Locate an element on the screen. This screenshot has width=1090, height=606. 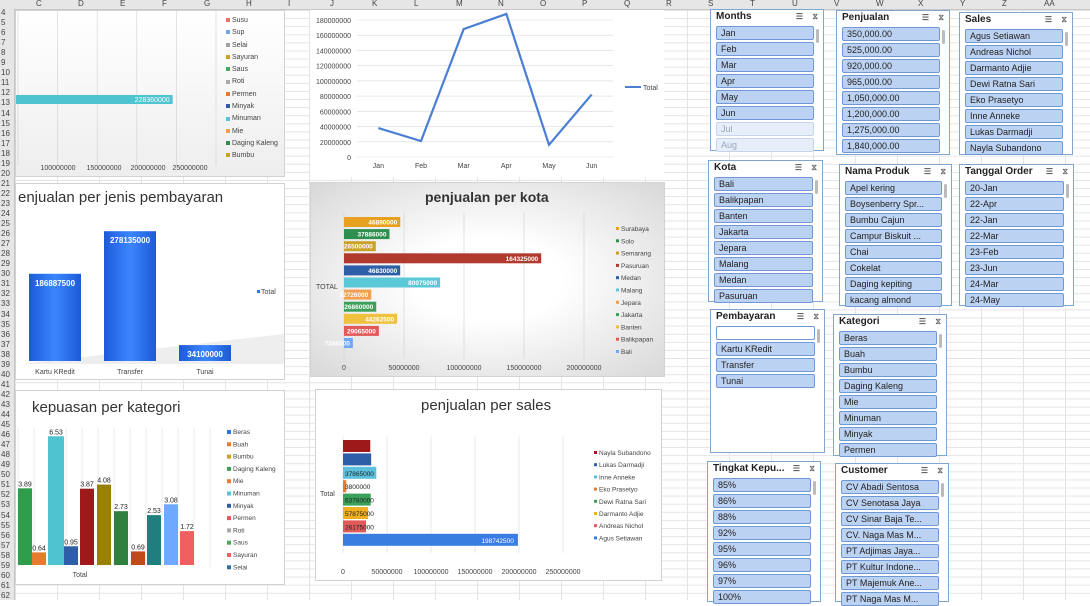
slicer-item: Bali is located at coordinates (763, 184).